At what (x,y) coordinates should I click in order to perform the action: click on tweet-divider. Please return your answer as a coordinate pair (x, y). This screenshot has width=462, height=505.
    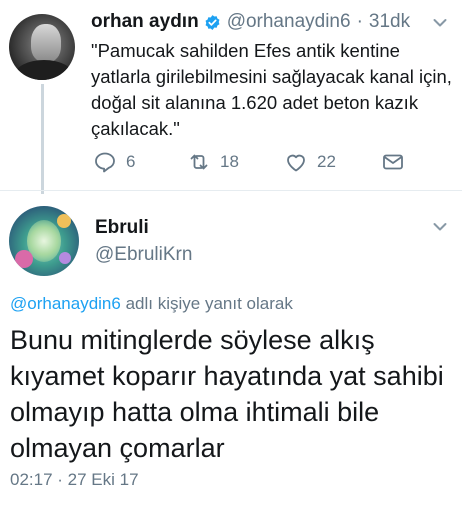
    Looking at the image, I should click on (231, 190).